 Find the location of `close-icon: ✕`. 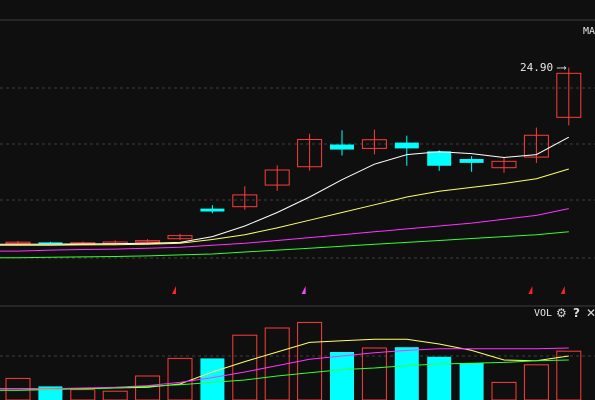

close-icon: ✕ is located at coordinates (590, 313).